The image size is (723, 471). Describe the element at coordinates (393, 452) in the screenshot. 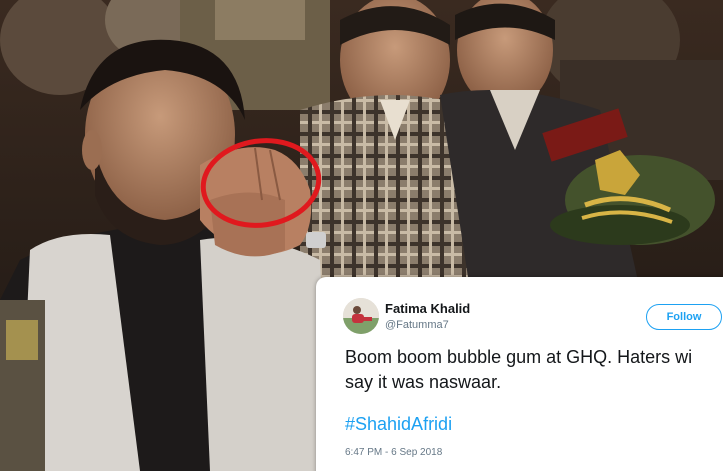

I see `tweet-timestamp: 6:47 PM - 6 Sep 2018` at that location.